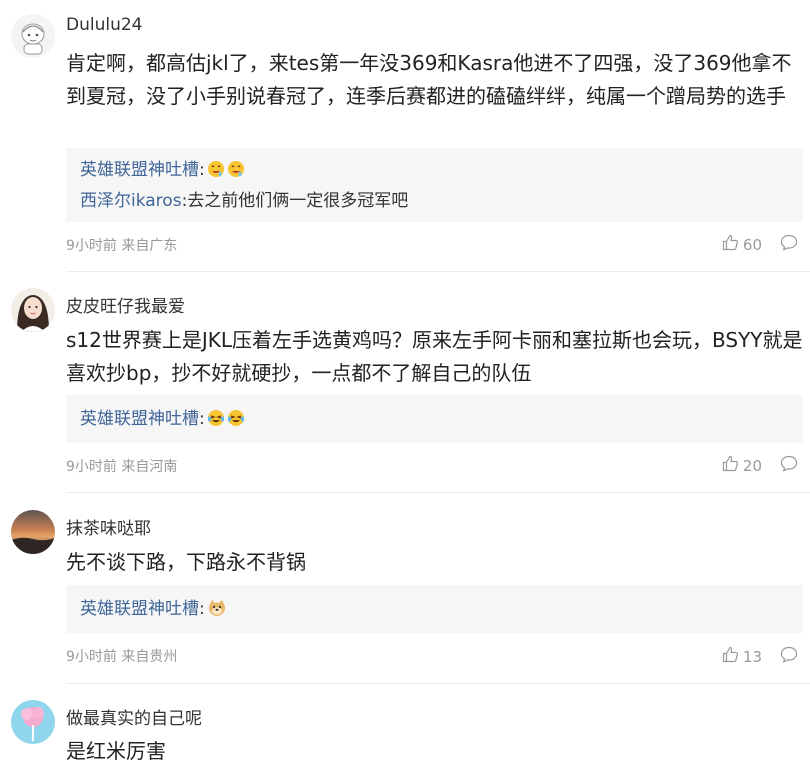 The height and width of the screenshot is (768, 810). What do you see at coordinates (752, 244) in the screenshot?
I see `like-count: 60` at bounding box center [752, 244].